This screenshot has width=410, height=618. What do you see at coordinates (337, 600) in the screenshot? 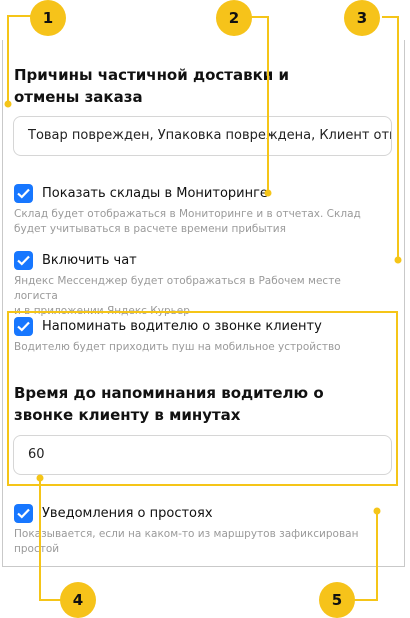
I see `callout-marker-5: 5` at bounding box center [337, 600].